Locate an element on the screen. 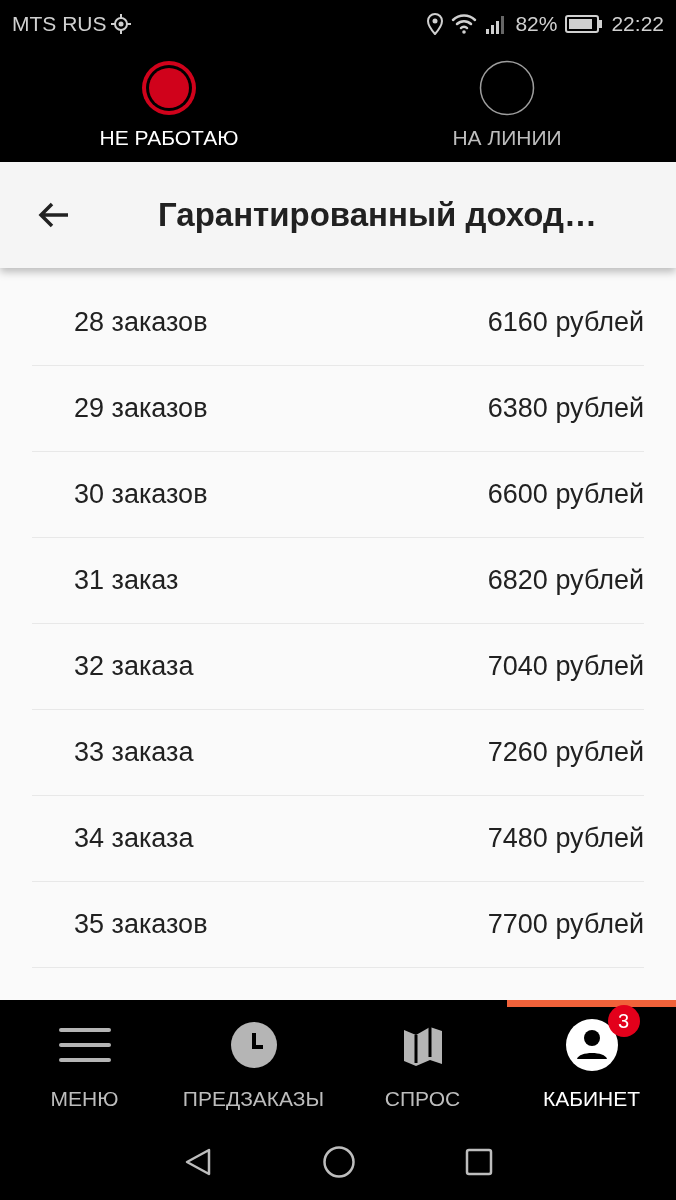  map-icon is located at coordinates (422, 1045).